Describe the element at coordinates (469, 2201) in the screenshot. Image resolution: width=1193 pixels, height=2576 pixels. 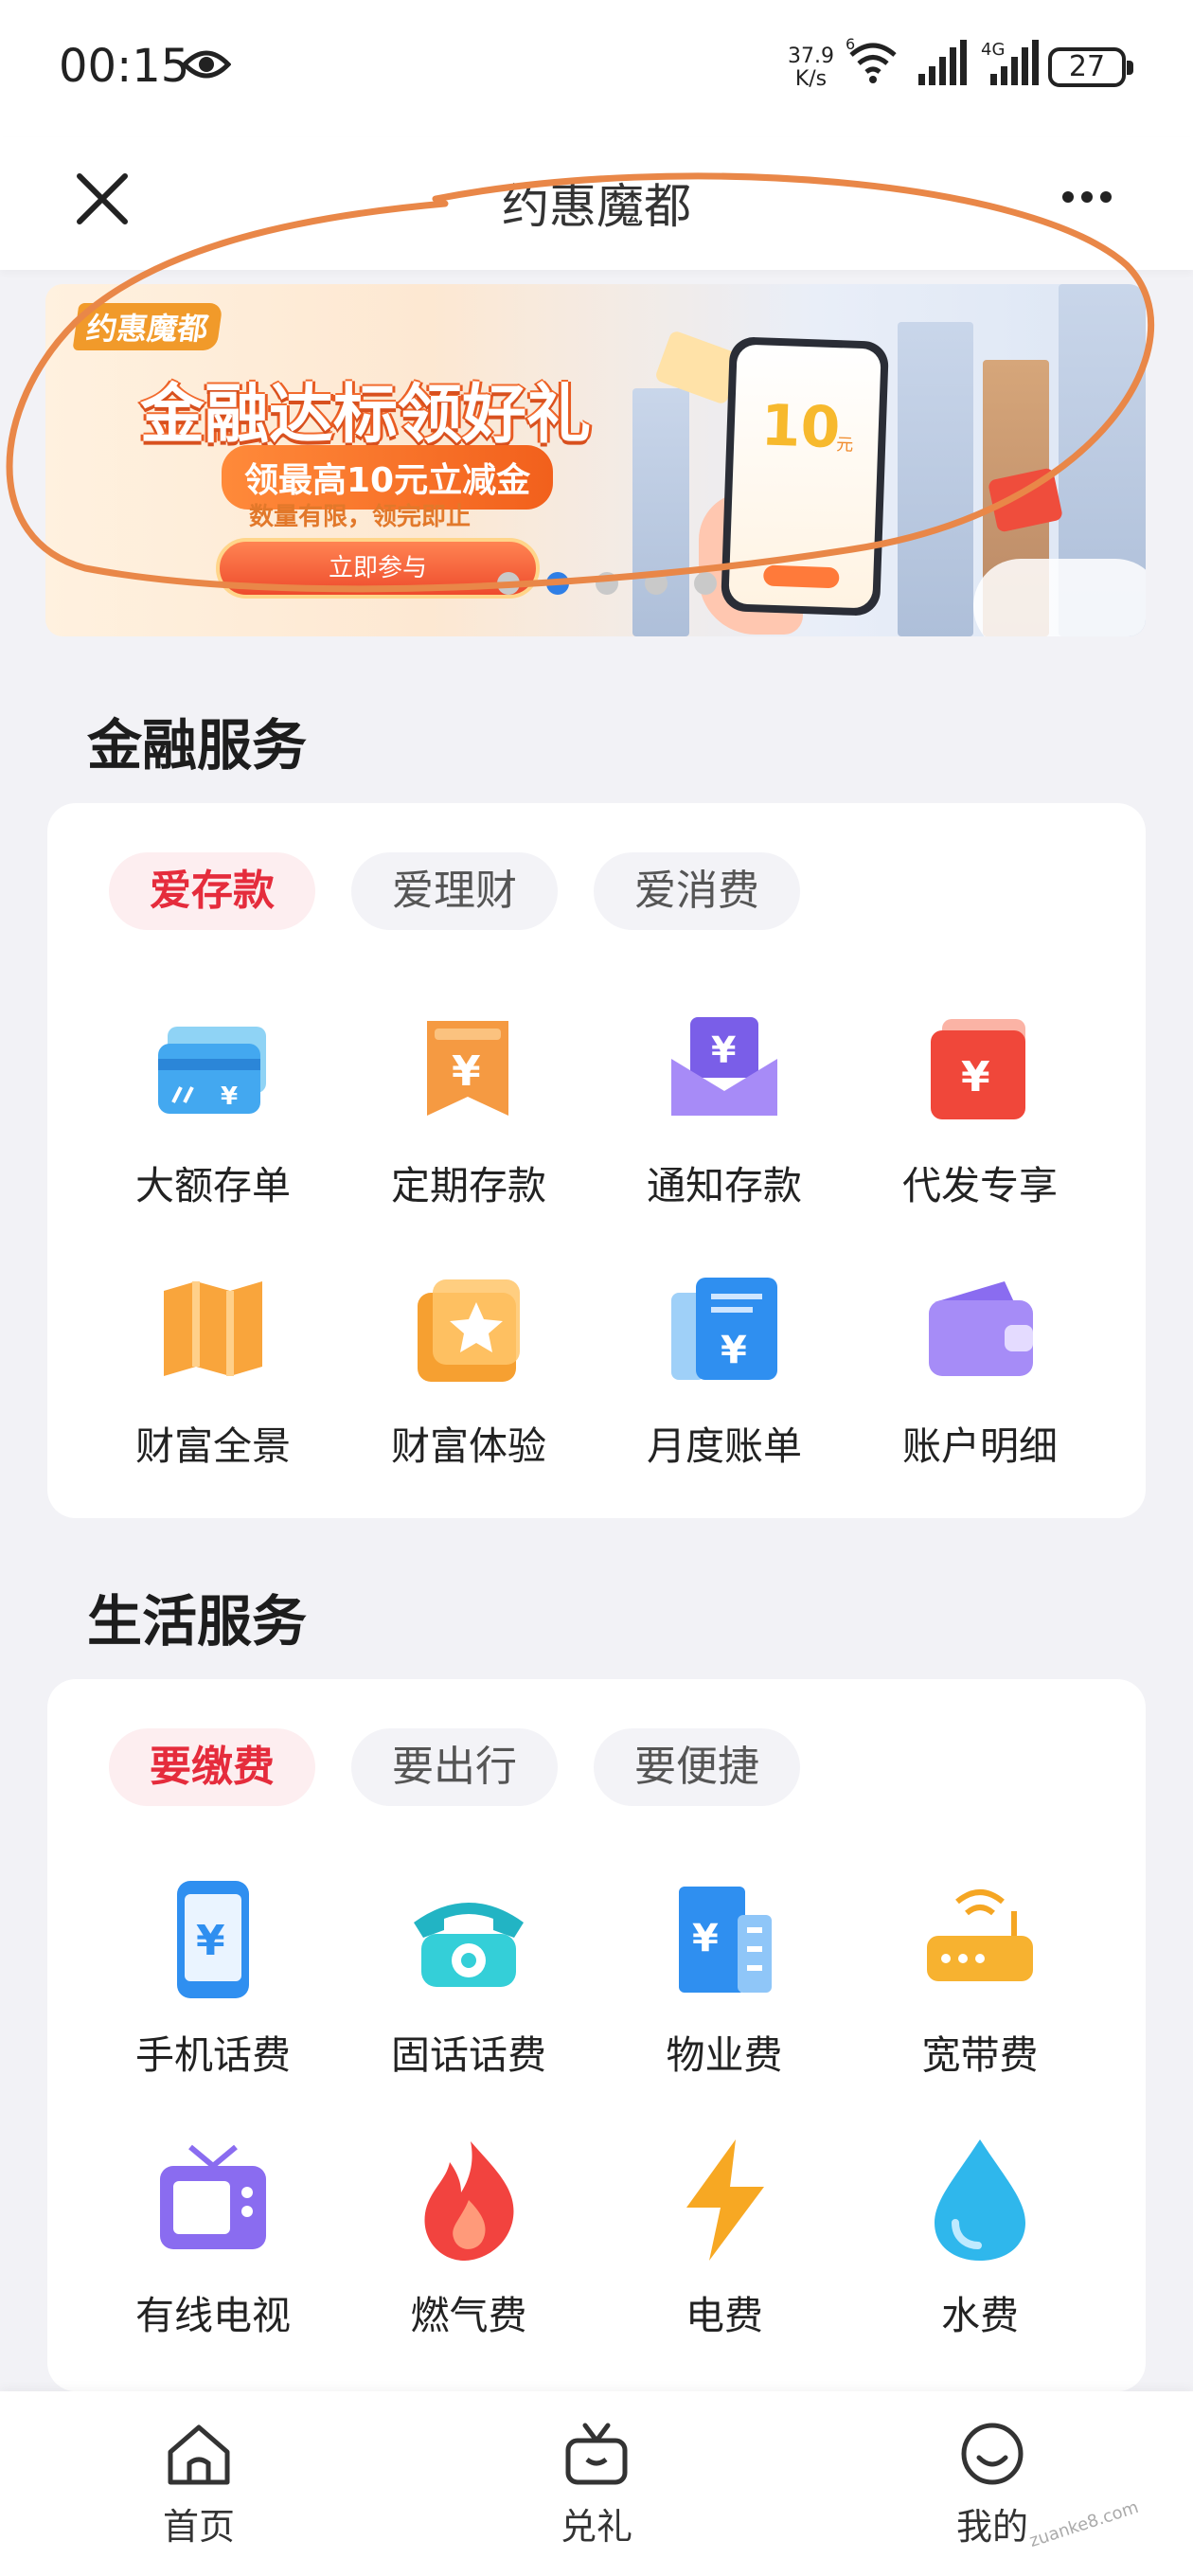
I see `flame-icon` at that location.